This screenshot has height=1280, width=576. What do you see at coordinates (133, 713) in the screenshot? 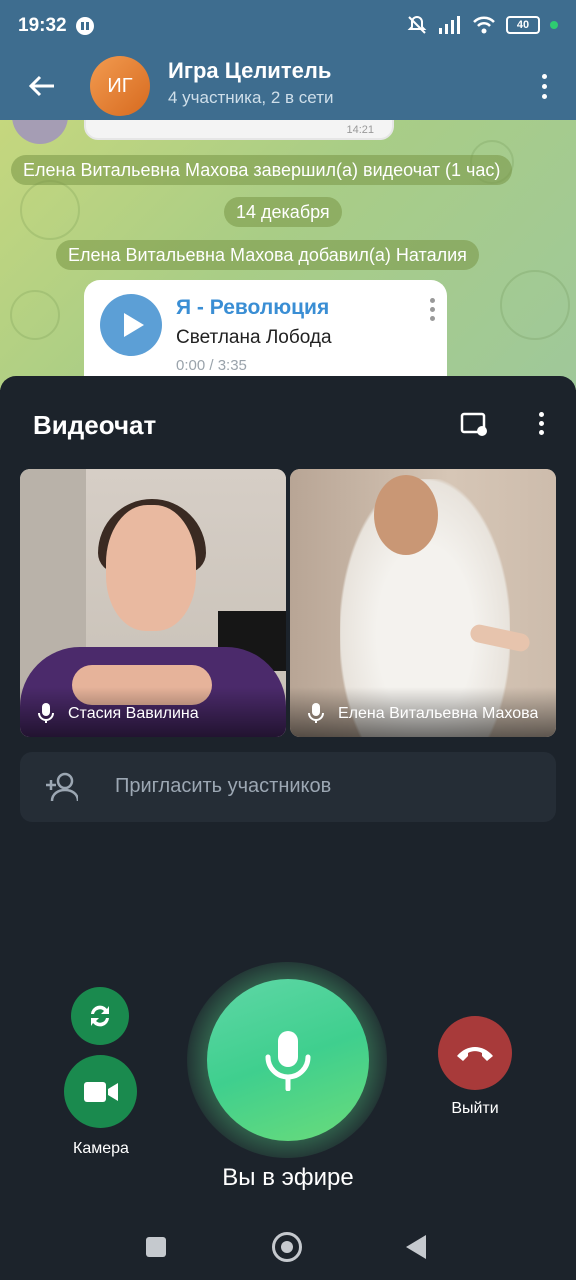
I see `participant-name: Стасия Вавилина` at bounding box center [133, 713].